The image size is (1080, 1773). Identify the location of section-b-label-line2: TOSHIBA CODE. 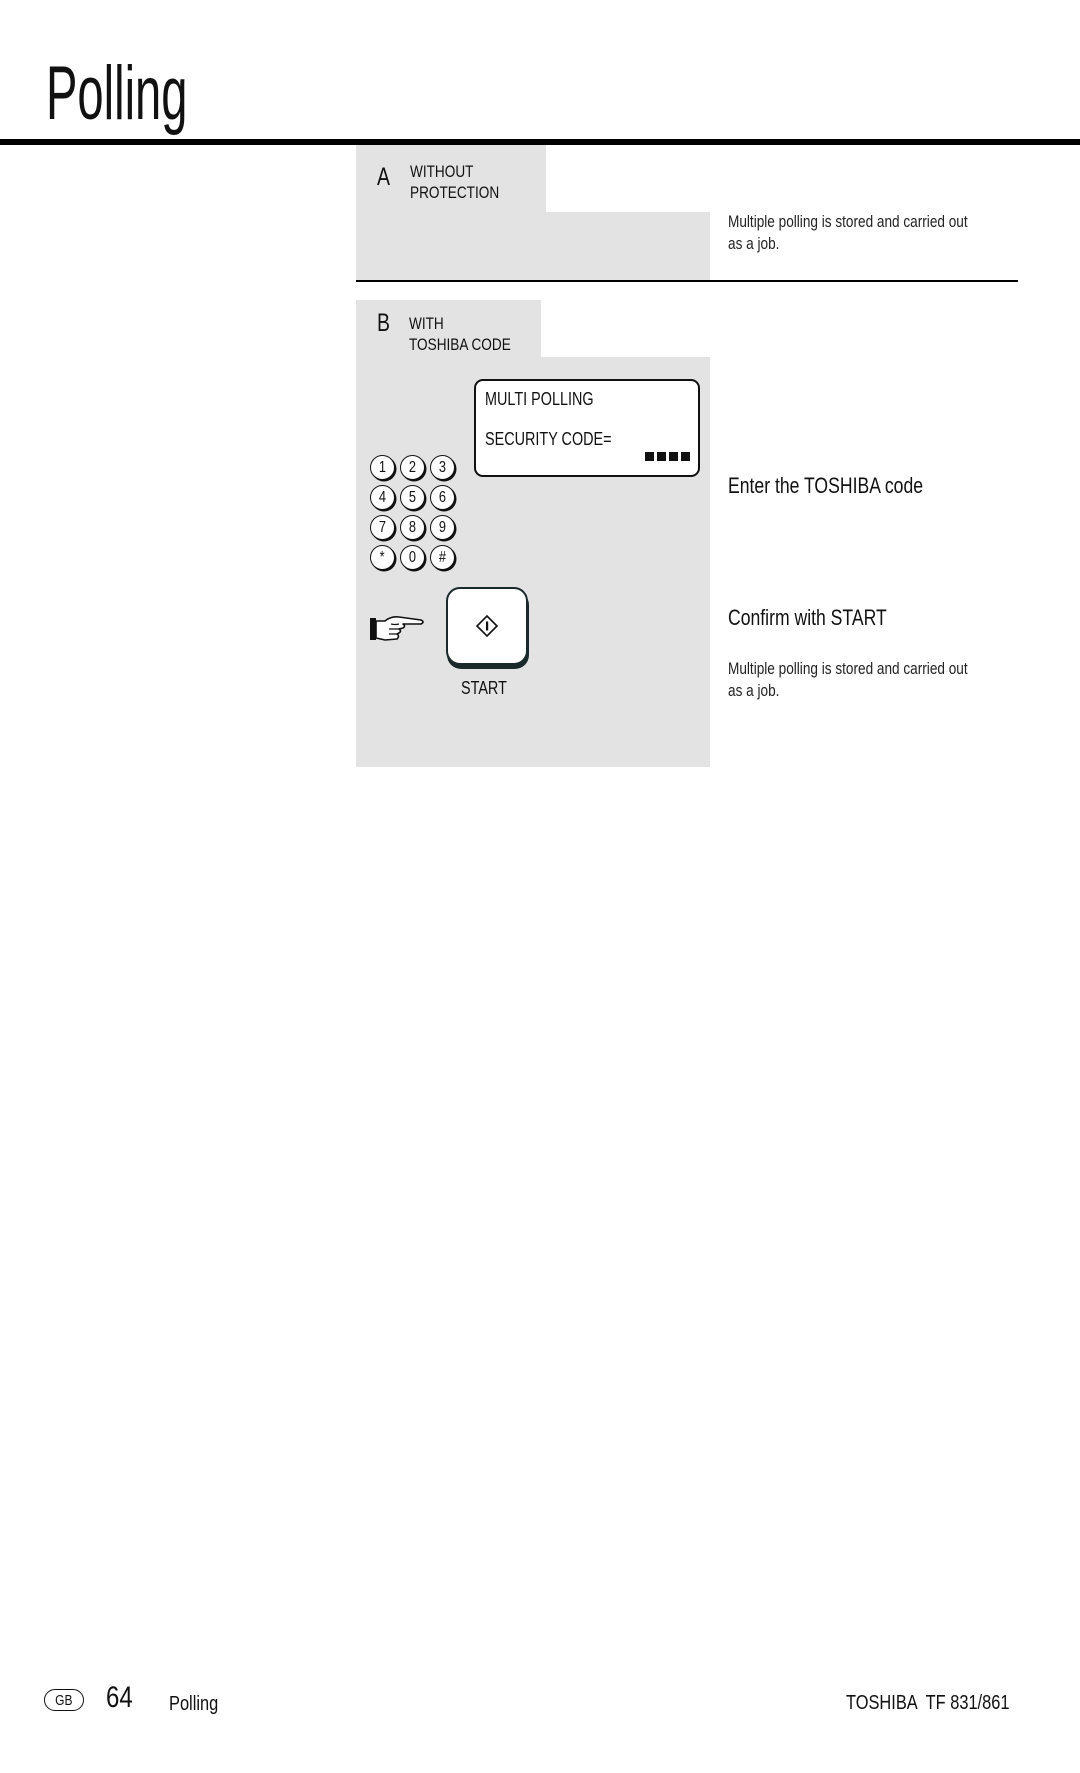
(460, 344).